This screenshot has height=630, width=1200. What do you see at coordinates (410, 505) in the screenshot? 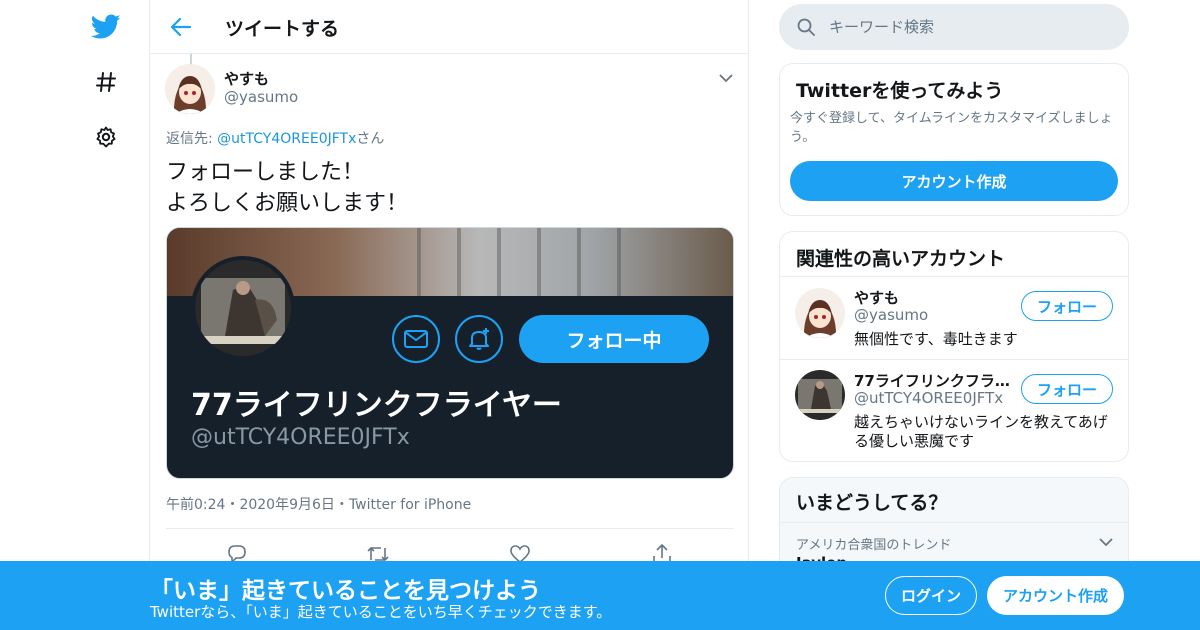
I see `tweet-source: Twitter for iPhone` at bounding box center [410, 505].